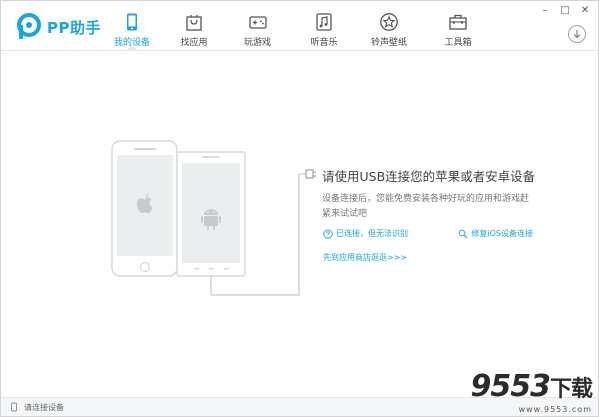 The width and height of the screenshot is (599, 417). I want to click on app-logo: PP助手, so click(58, 27).